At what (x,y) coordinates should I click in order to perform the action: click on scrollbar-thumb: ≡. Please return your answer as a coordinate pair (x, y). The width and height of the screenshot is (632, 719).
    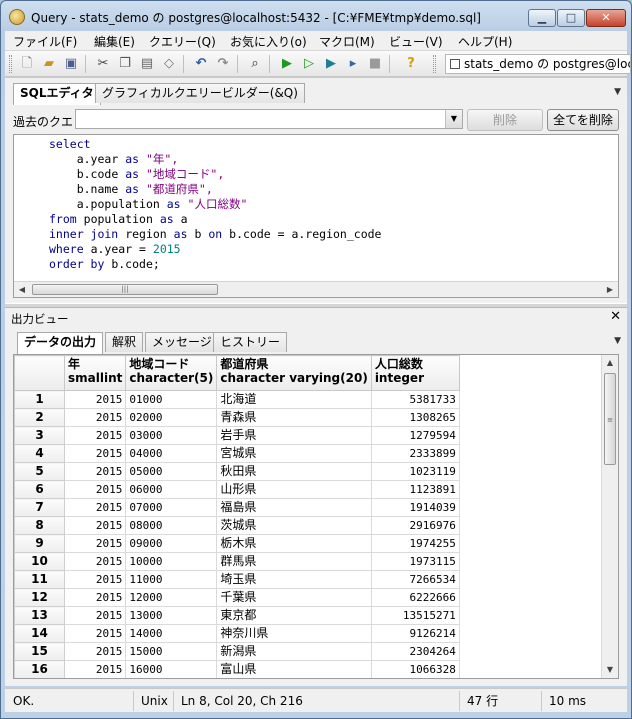
    Looking at the image, I should click on (610, 419).